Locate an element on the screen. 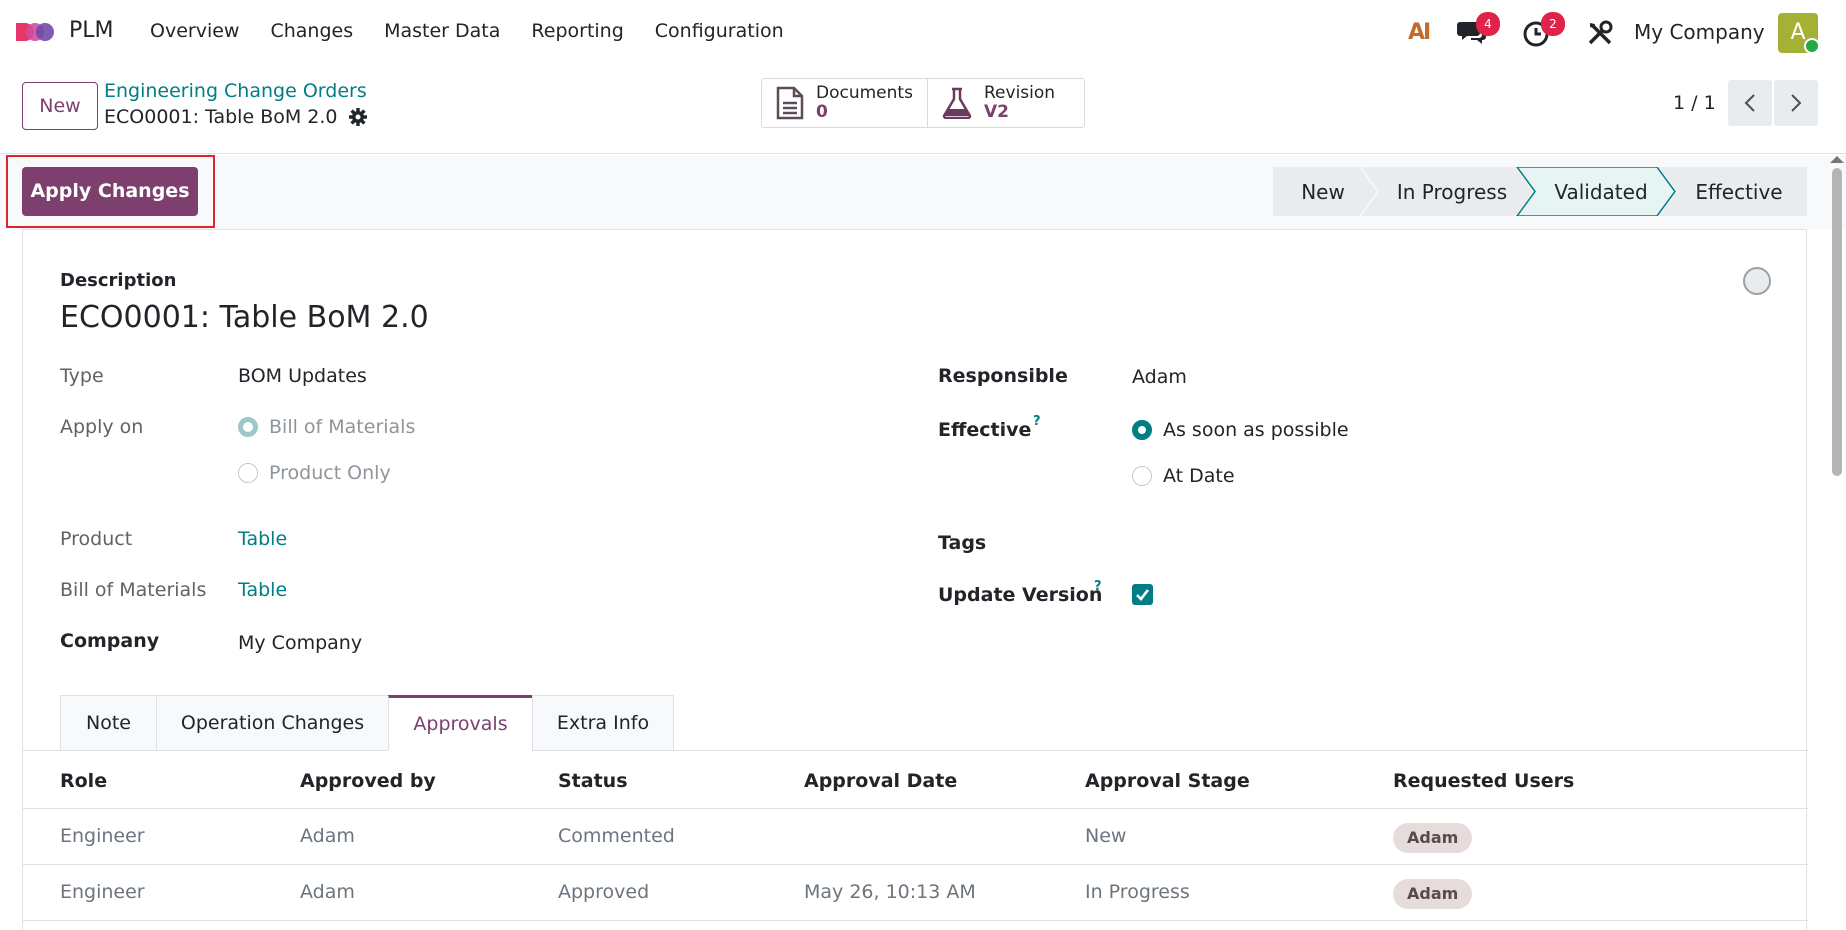 This screenshot has width=1846, height=930. chevron-left-icon is located at coordinates (1749, 103).